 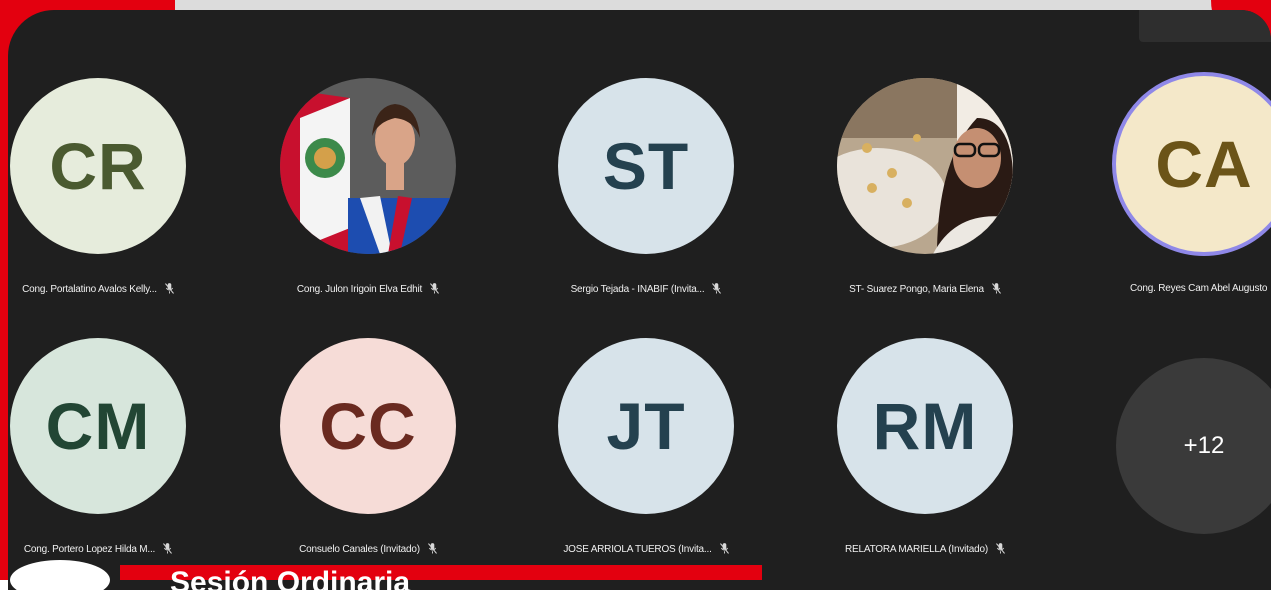 I want to click on participant-tile: CC Consuelo Canales (Invitado), so click(x=368, y=458).